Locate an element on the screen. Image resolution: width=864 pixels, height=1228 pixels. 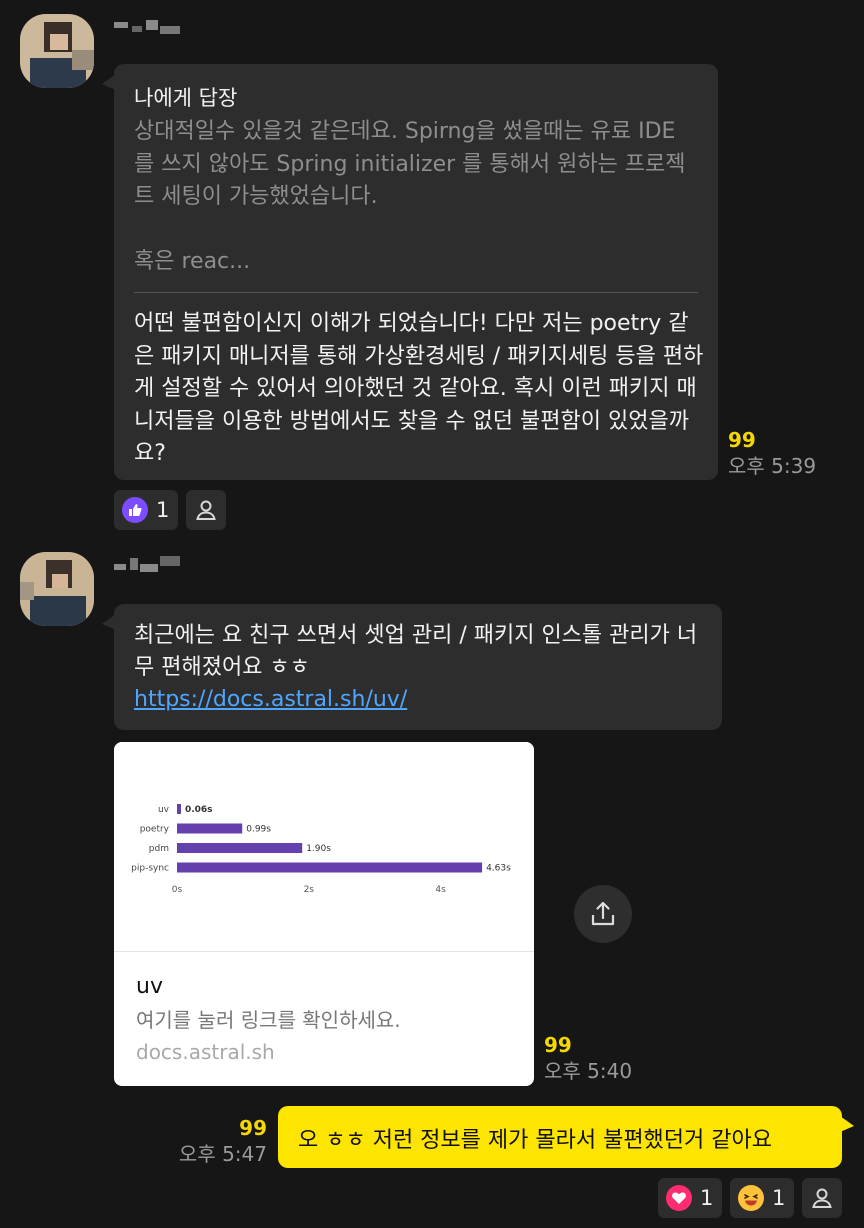
my-message-bubble: 오 ㅎㅎ 저런 정보를 제가 몰라서 불편했던거 같아요 is located at coordinates (566, 1137).